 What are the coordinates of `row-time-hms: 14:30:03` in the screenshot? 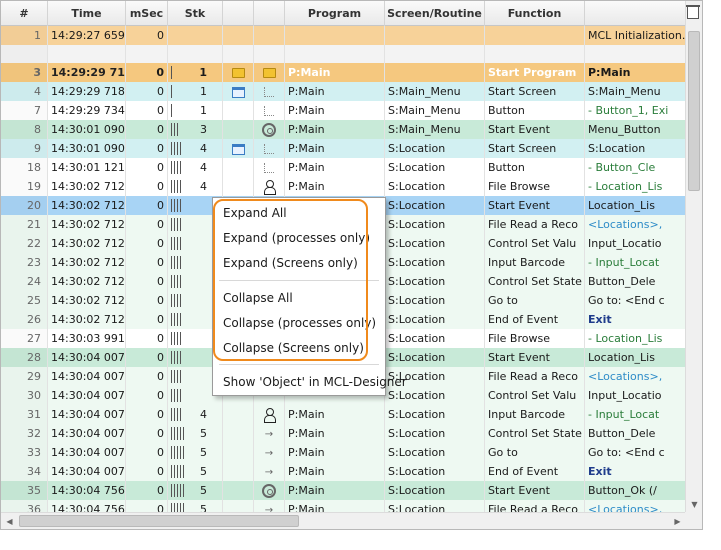 It's located at (76, 338).